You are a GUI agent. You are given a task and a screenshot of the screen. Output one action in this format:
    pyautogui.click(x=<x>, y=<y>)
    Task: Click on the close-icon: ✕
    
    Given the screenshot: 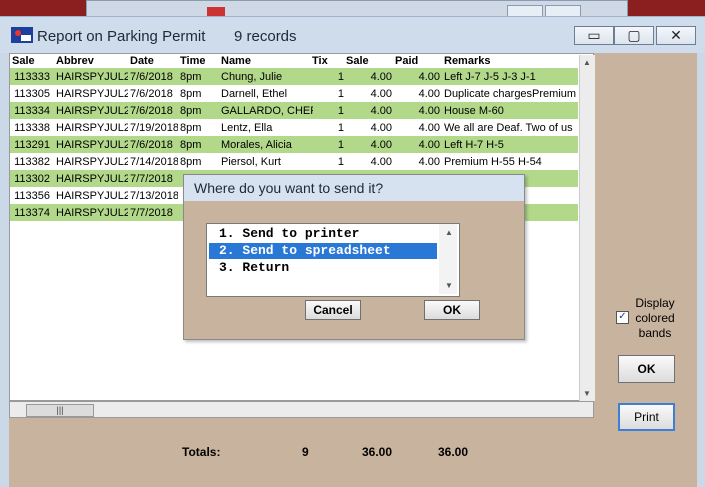 What is the action you would take?
    pyautogui.click(x=676, y=35)
    